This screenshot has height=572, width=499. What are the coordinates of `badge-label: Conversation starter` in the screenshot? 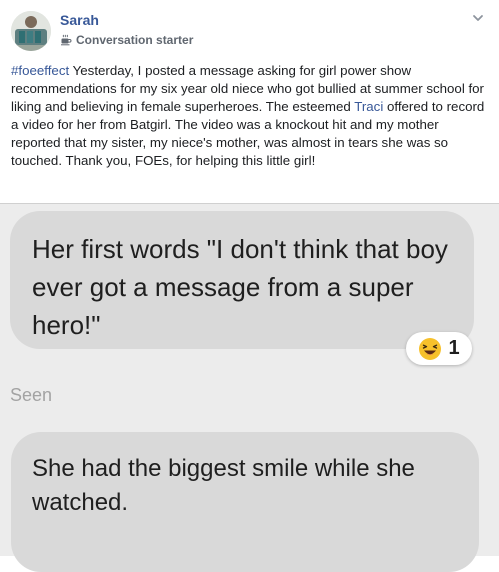 It's located at (135, 40).